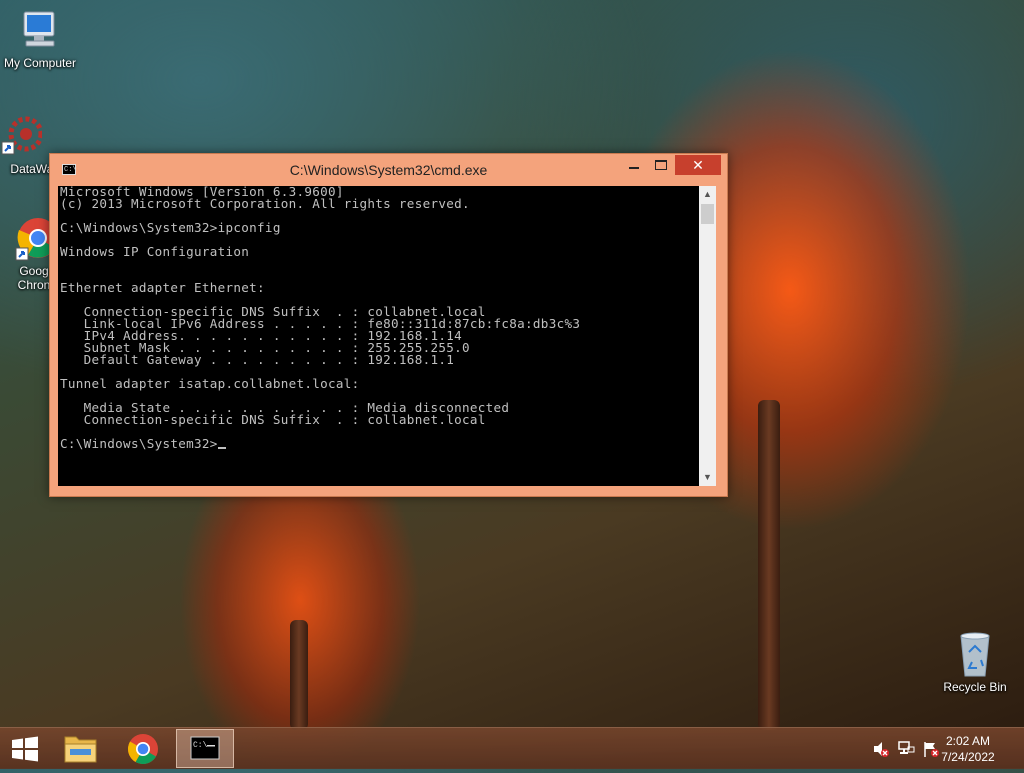 Image resolution: width=1024 pixels, height=773 pixels. What do you see at coordinates (388, 170) in the screenshot?
I see `title-bar: C:\ C:\Windows\System32\cmd.exe ✕` at bounding box center [388, 170].